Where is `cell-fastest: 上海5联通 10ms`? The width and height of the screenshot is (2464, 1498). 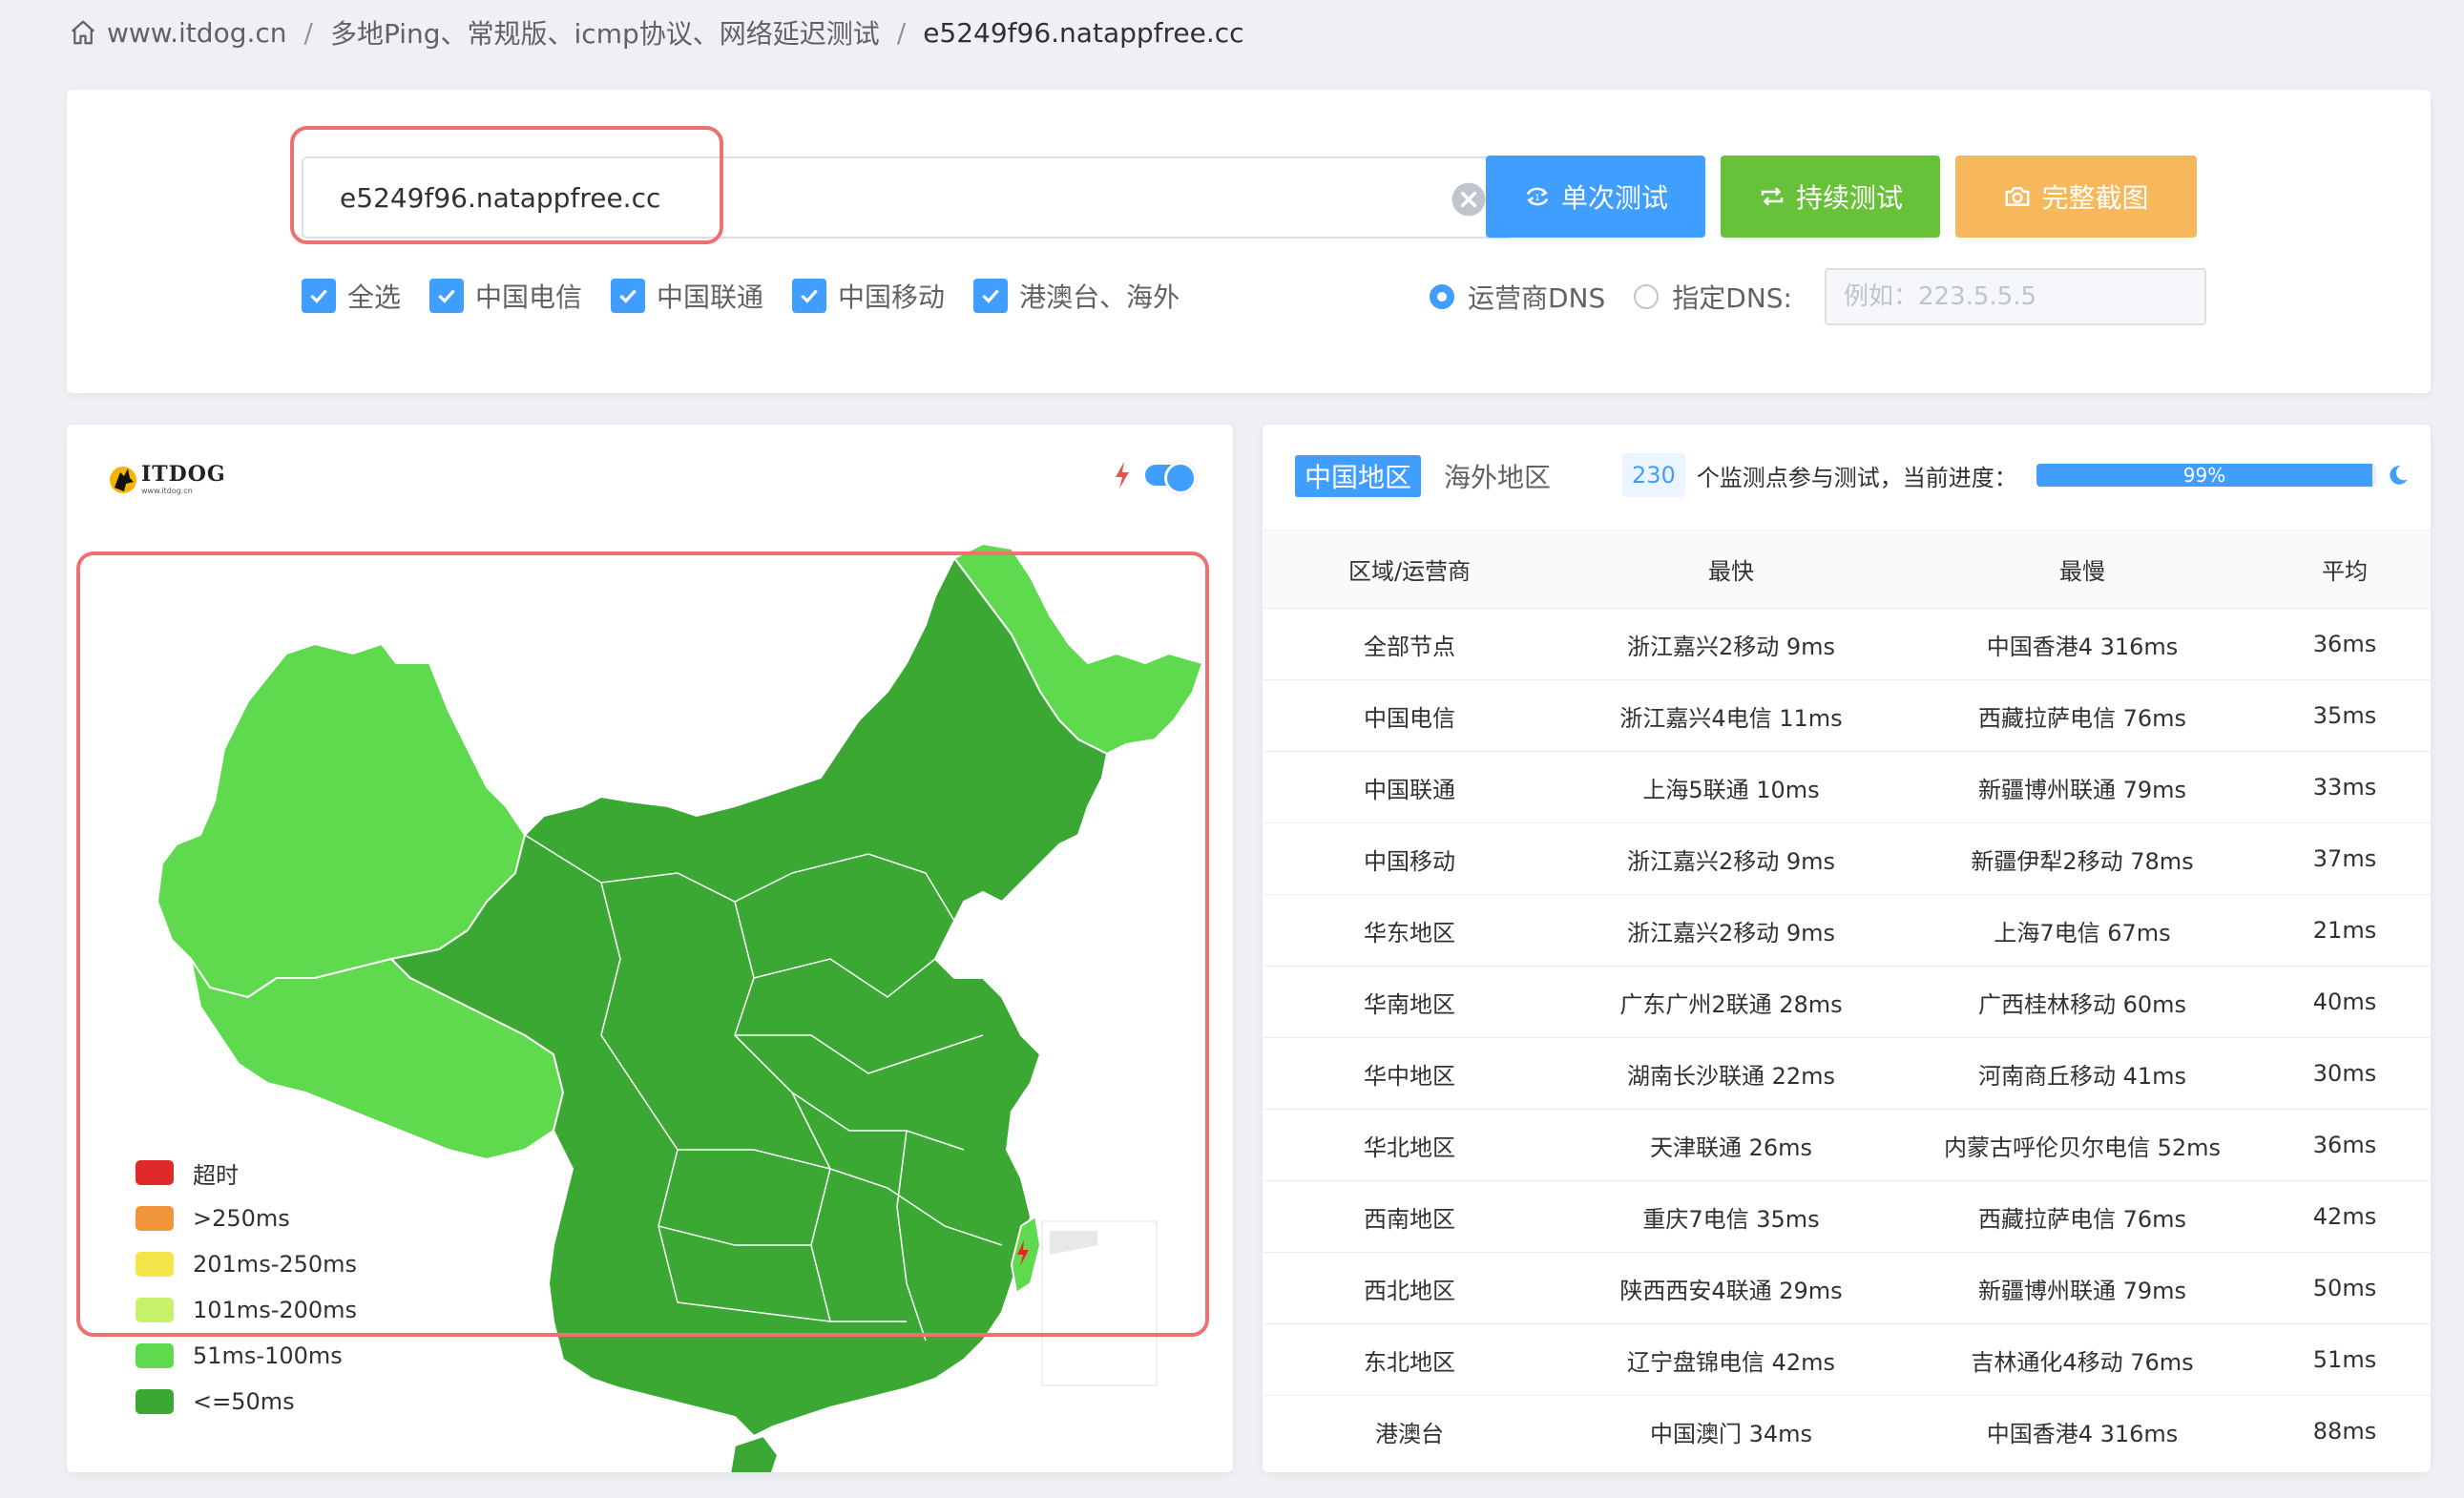 cell-fastest: 上海5联通 10ms is located at coordinates (1731, 787).